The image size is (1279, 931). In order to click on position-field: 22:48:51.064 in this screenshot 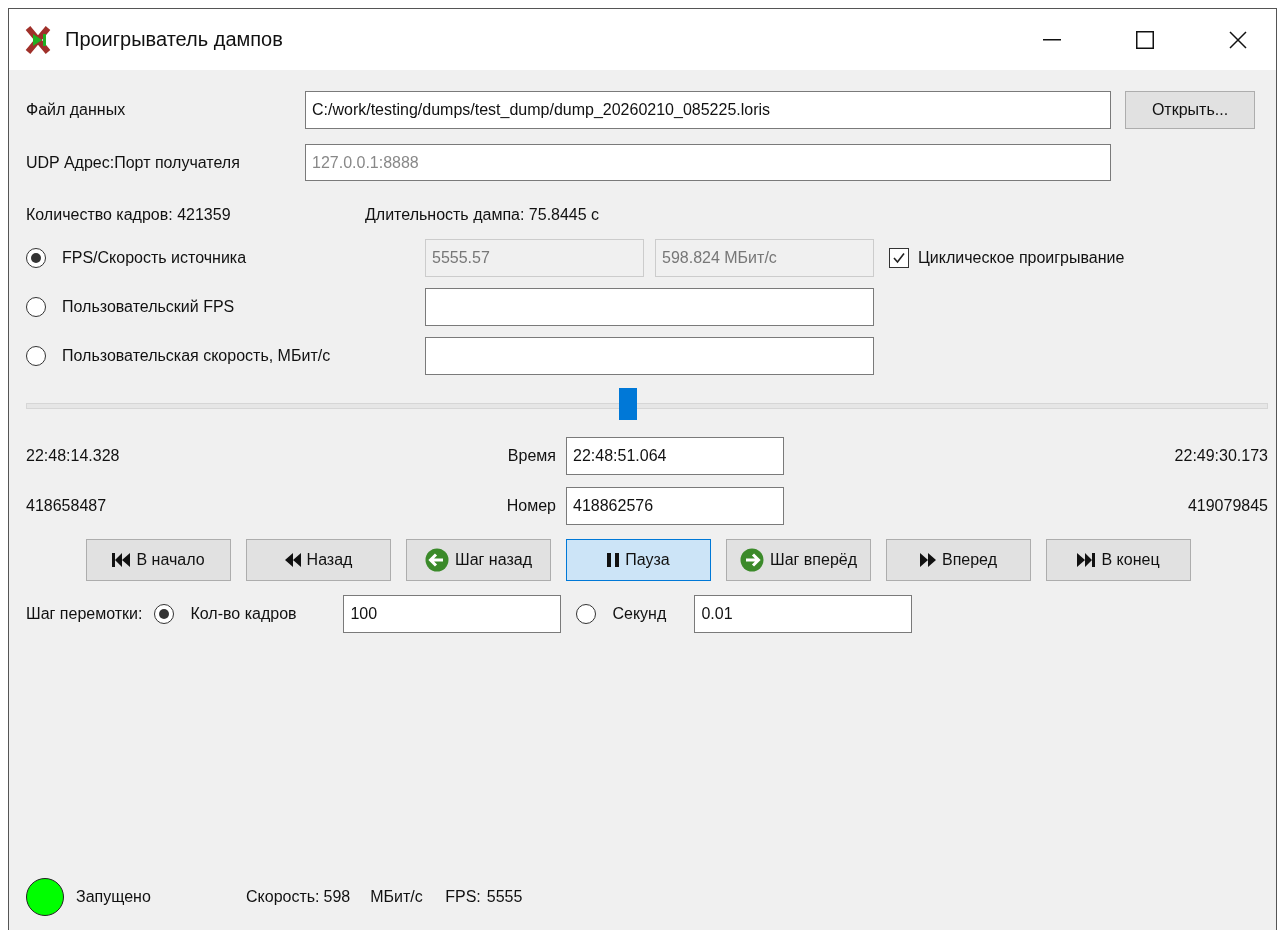, I will do `click(675, 456)`.